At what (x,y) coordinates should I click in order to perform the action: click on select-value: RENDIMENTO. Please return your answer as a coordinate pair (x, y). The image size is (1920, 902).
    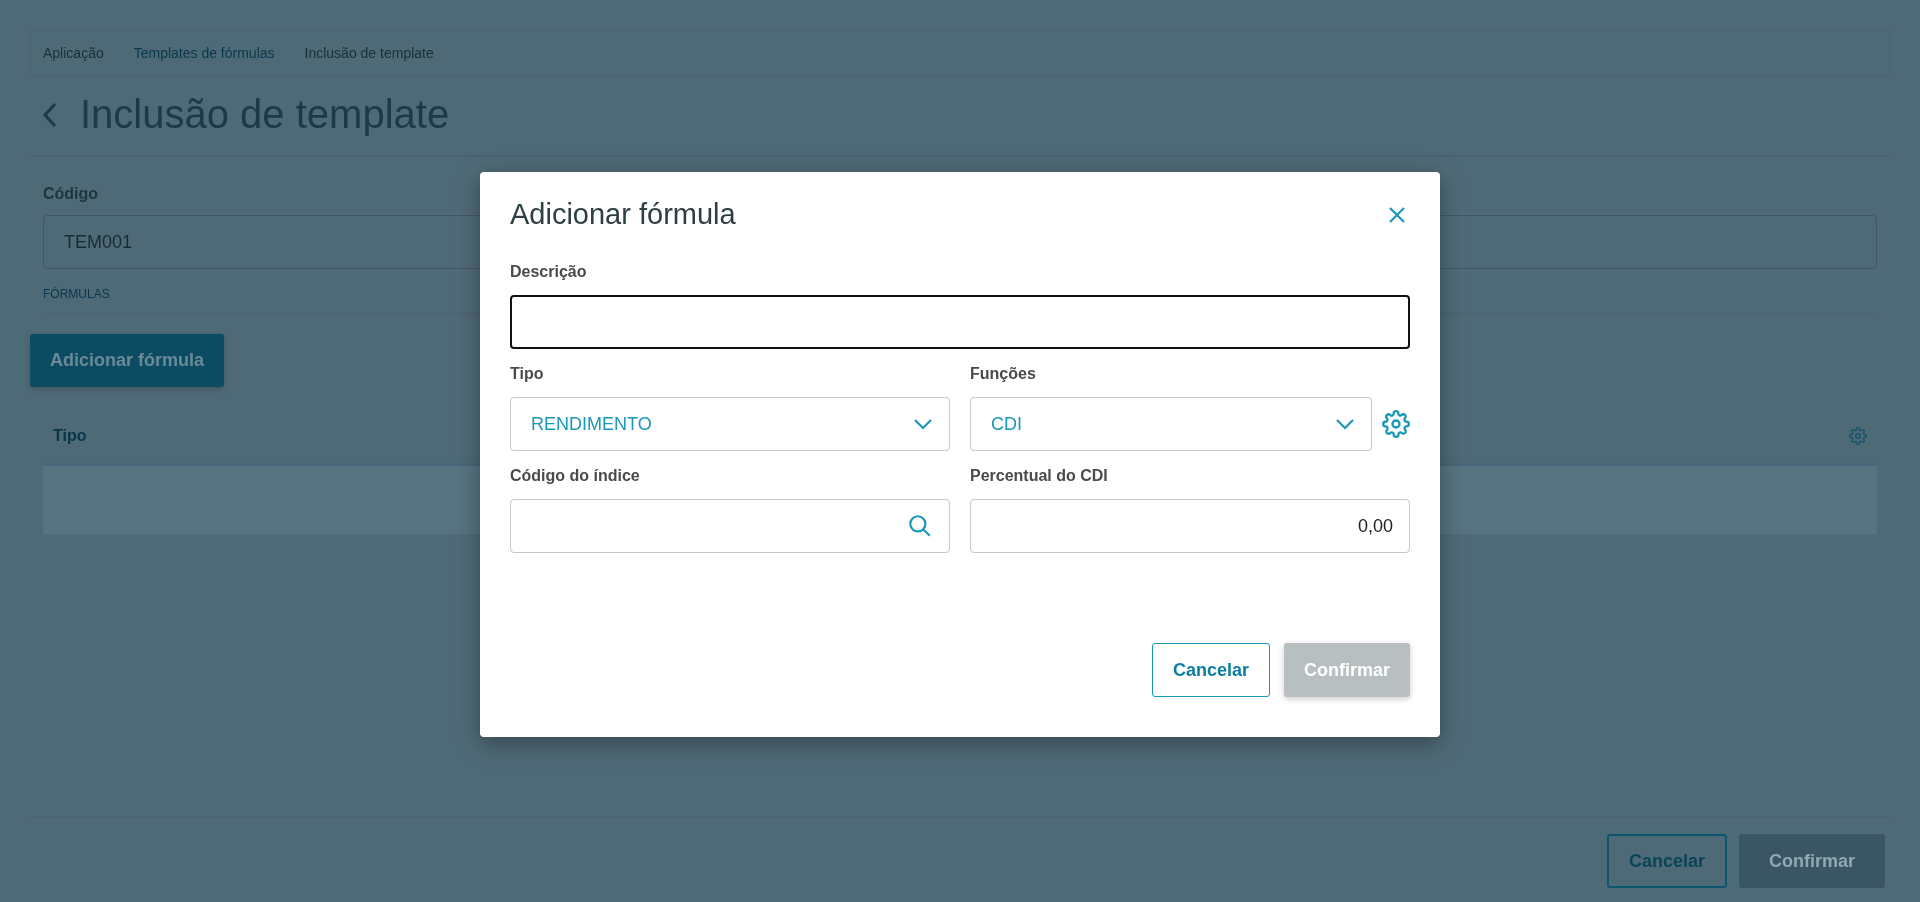
    Looking at the image, I should click on (591, 424).